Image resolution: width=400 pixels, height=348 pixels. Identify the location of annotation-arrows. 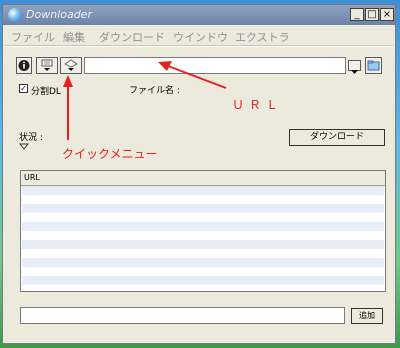
(145, 100).